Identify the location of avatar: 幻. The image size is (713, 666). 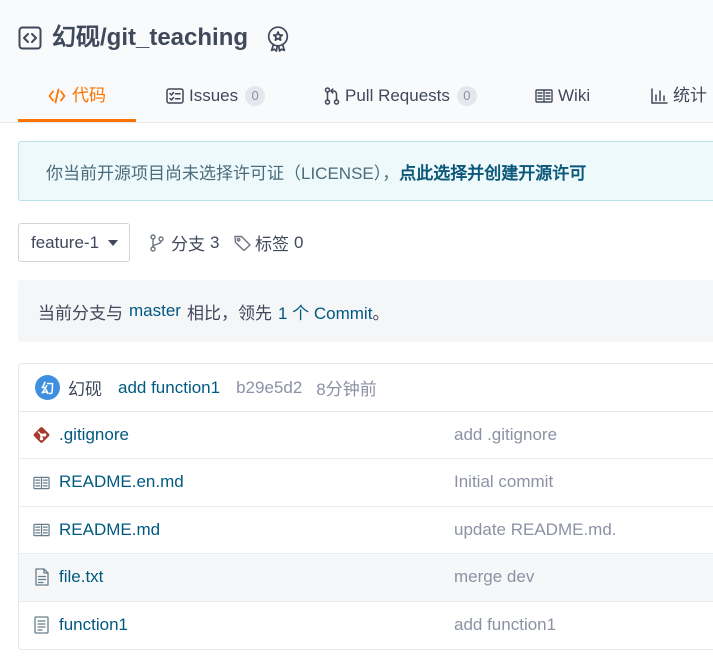
(47, 387).